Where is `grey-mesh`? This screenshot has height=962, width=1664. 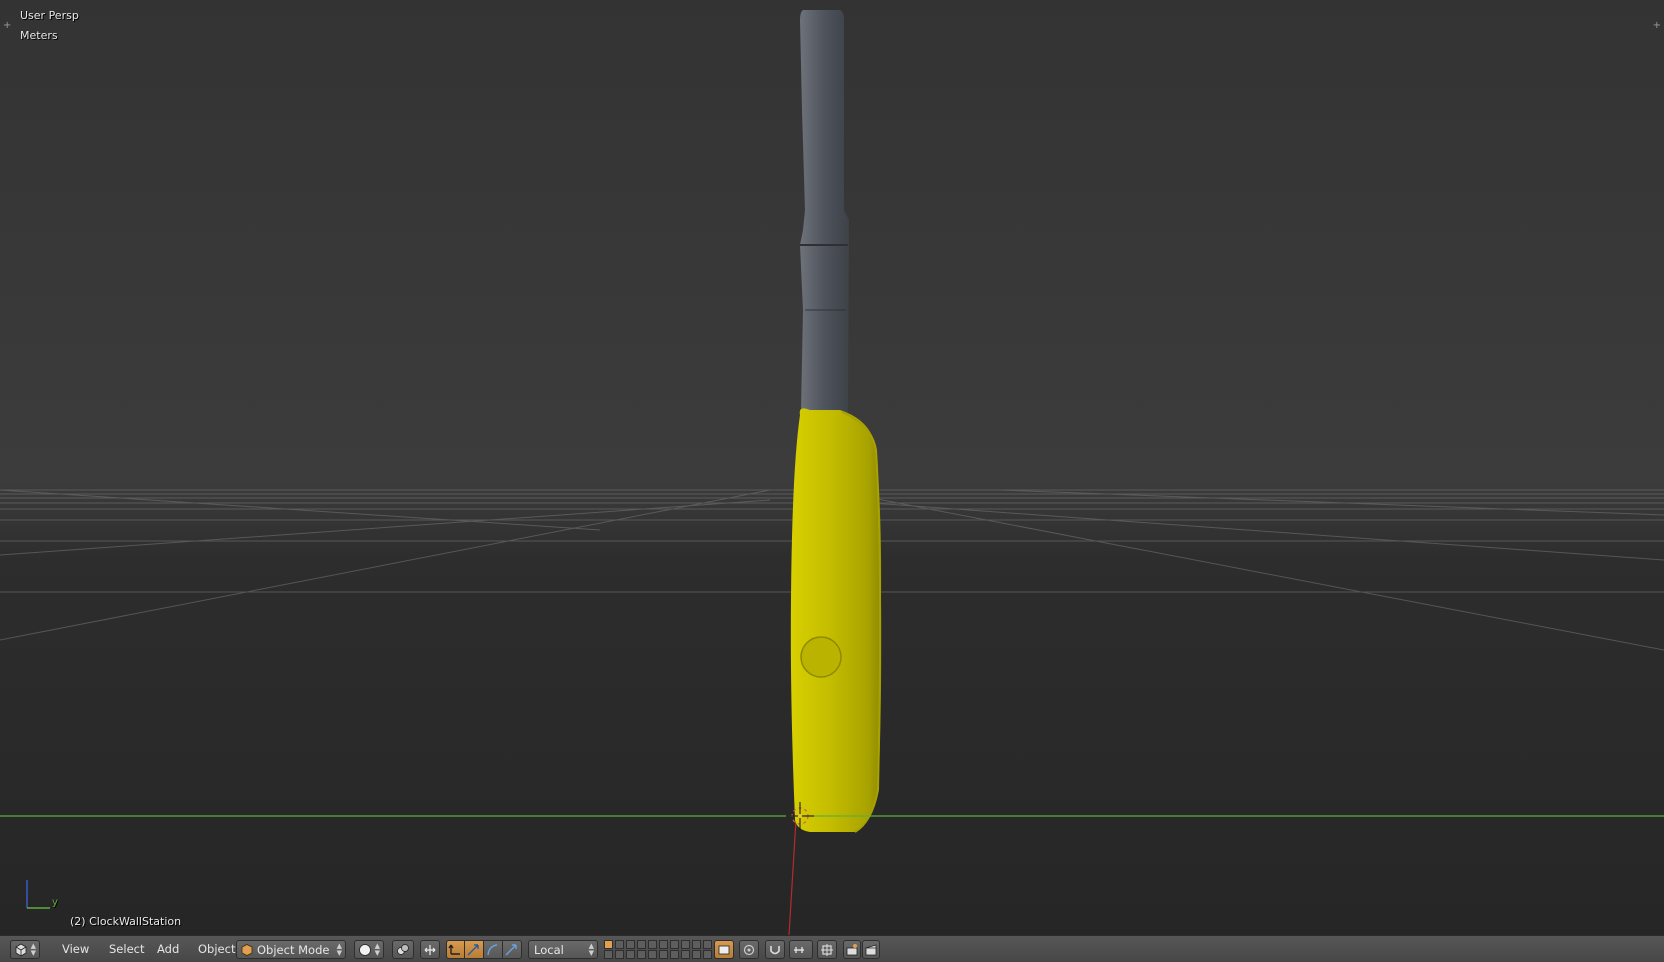
grey-mesh is located at coordinates (824, 217).